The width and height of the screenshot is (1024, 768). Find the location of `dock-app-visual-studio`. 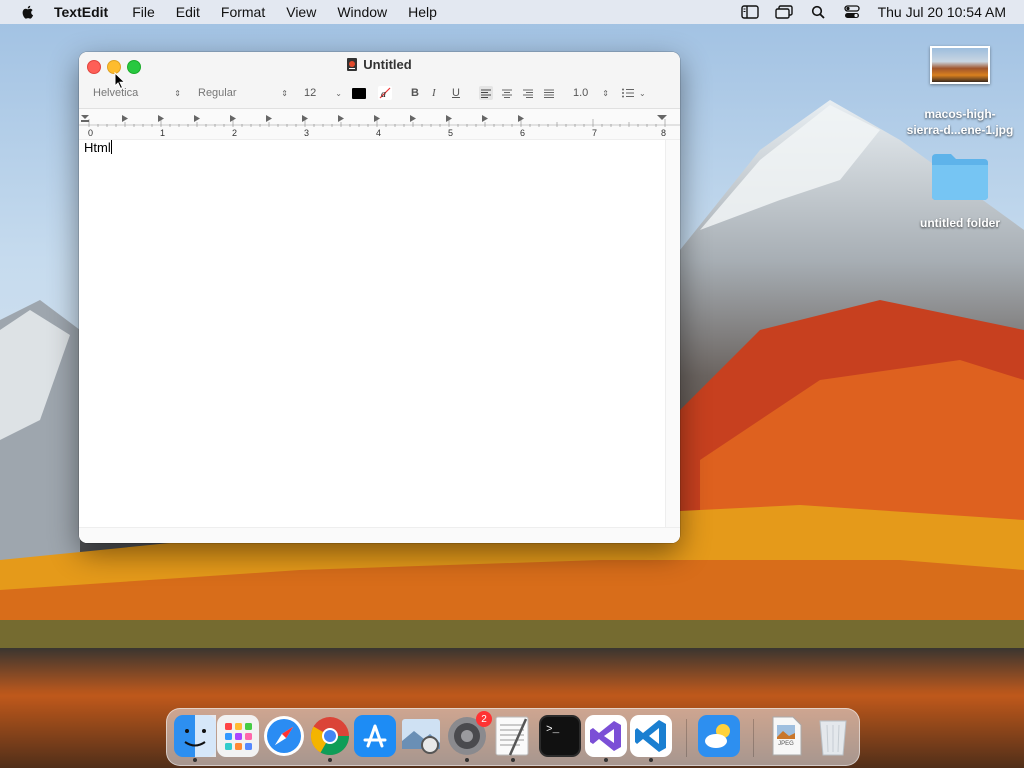

dock-app-visual-studio is located at coordinates (606, 736).